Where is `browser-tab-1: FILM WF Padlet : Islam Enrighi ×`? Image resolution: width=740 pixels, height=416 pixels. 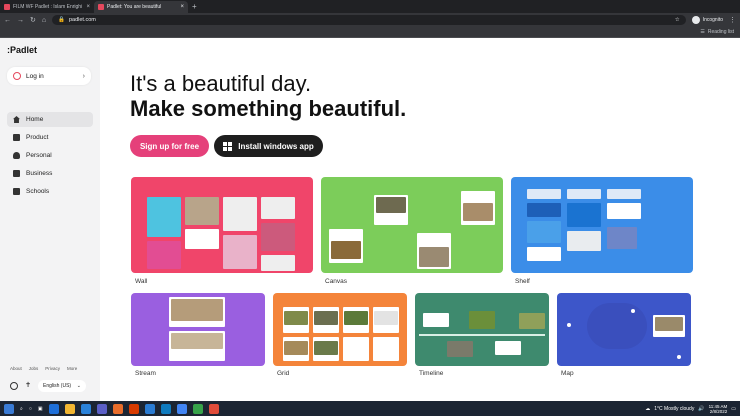
browser-tab-1: FILM WF Padlet : Islam Enrighi × is located at coordinates (47, 7).